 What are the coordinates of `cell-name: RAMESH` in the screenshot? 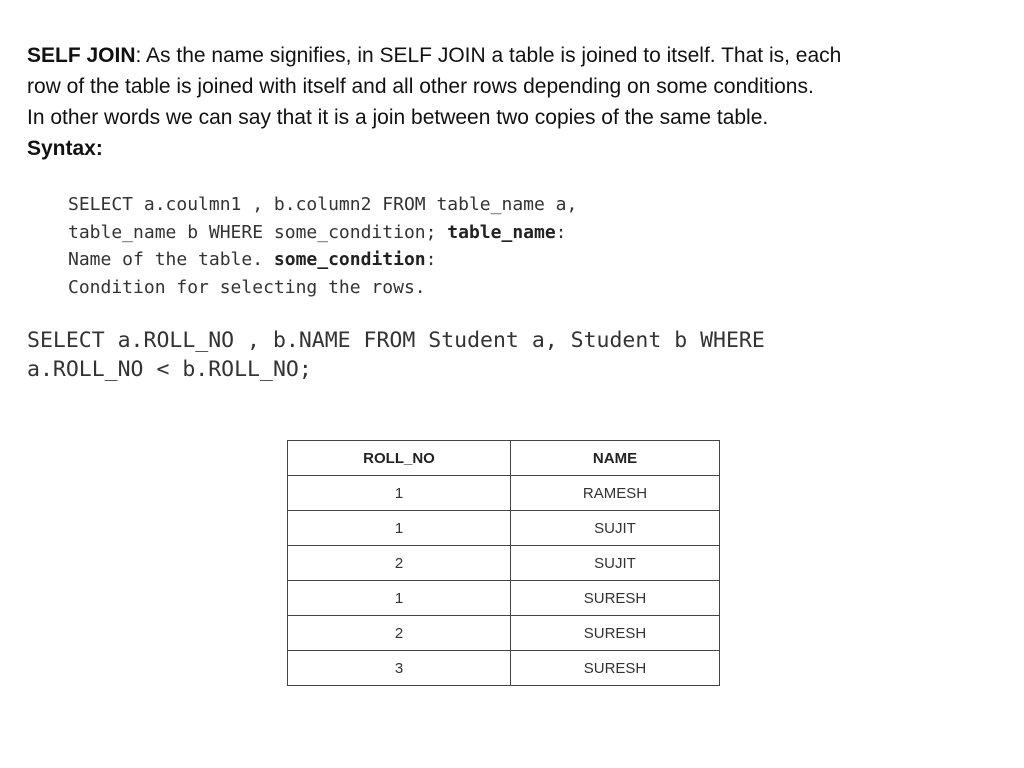 It's located at (615, 493).